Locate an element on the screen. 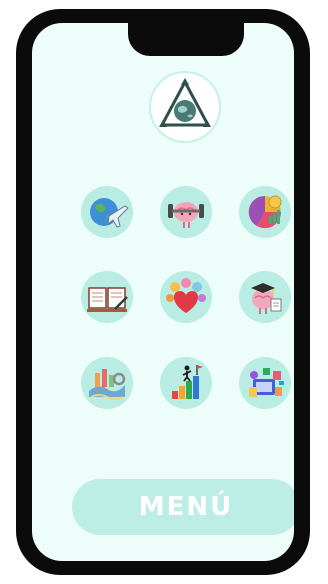  category-travel is located at coordinates (107, 212).